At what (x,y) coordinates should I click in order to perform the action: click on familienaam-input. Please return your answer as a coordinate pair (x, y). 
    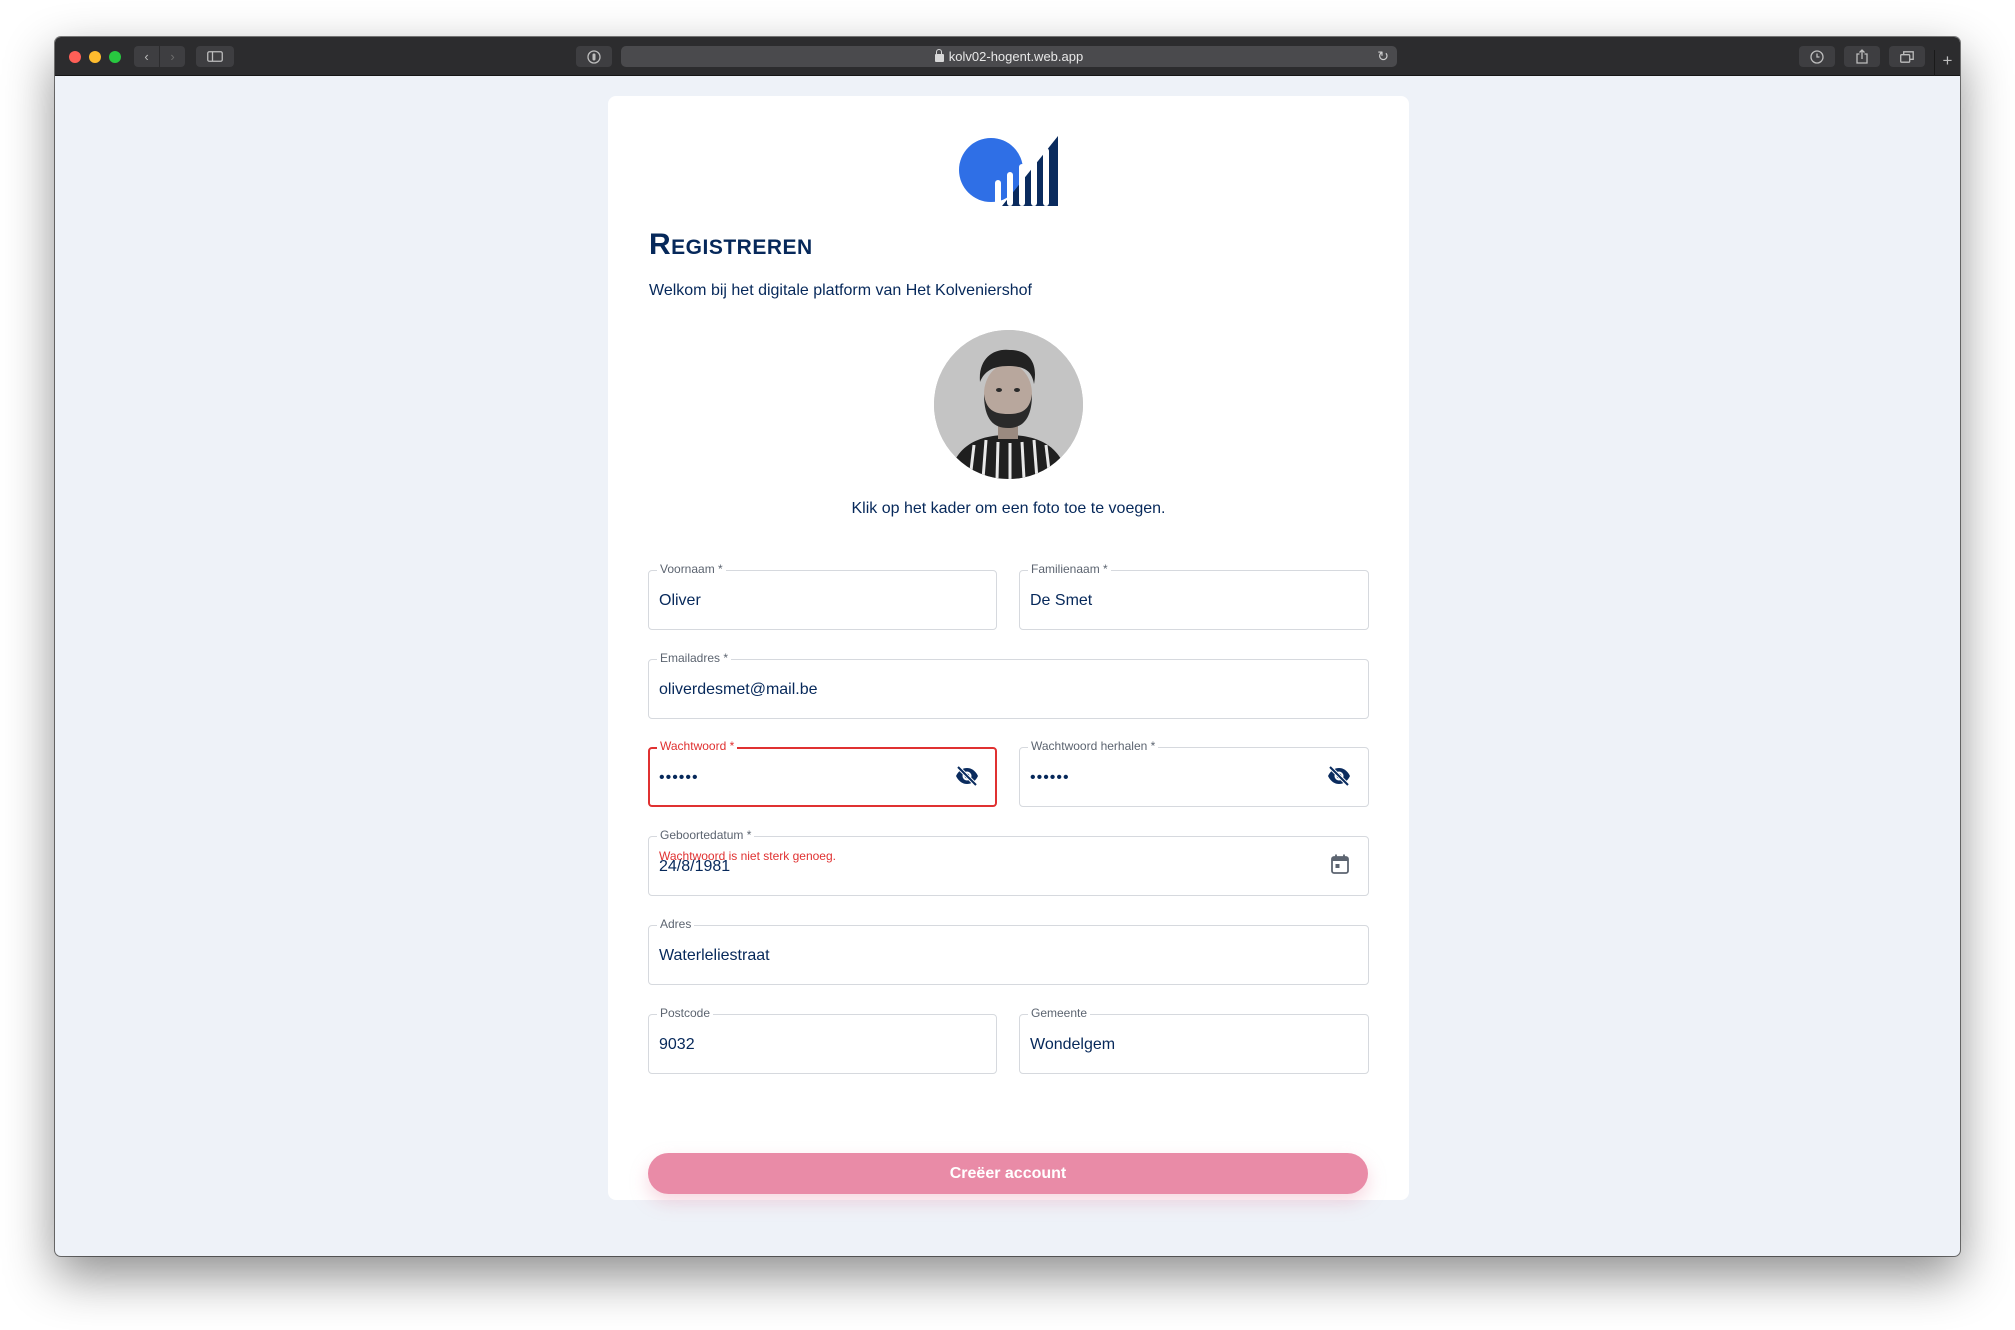
    Looking at the image, I should click on (1174, 601).